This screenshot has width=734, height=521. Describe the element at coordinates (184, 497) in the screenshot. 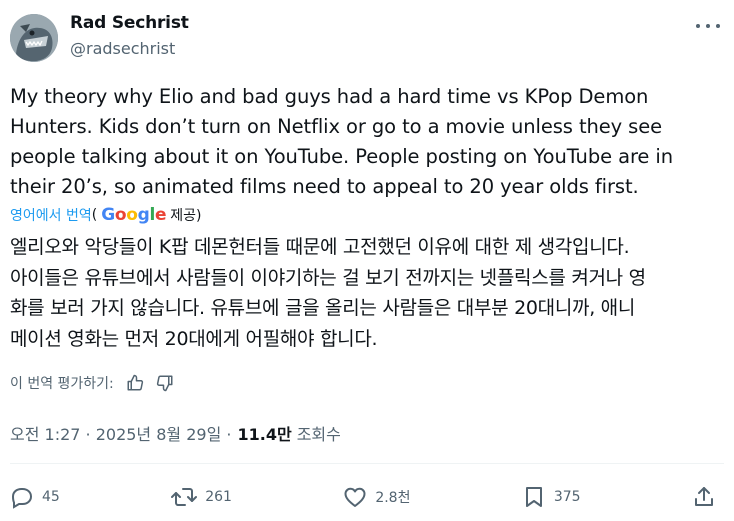

I see `repost-icon` at that location.